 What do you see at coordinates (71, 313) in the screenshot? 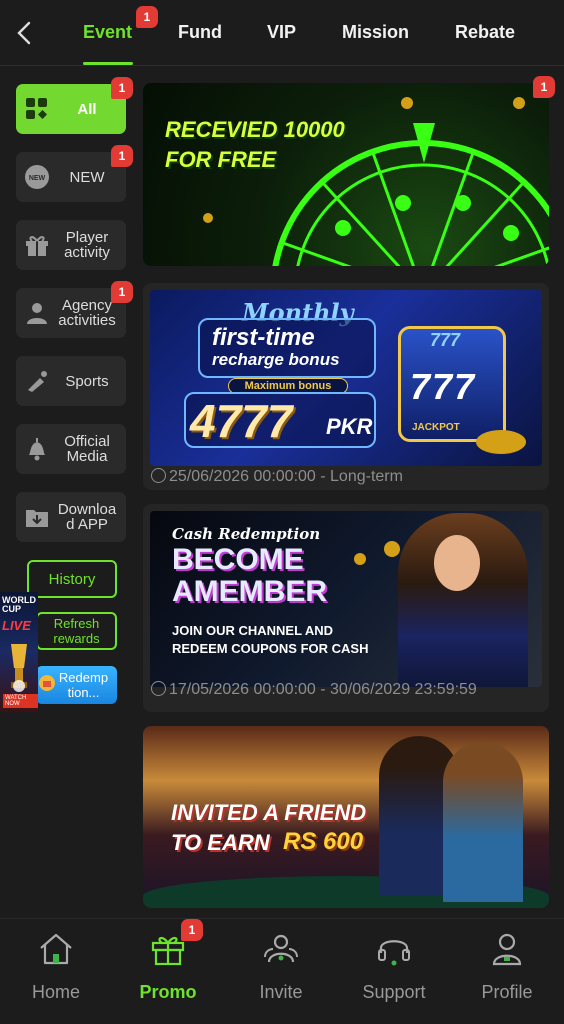
I see `sidebar-item-agency-activities: Agency activities` at bounding box center [71, 313].